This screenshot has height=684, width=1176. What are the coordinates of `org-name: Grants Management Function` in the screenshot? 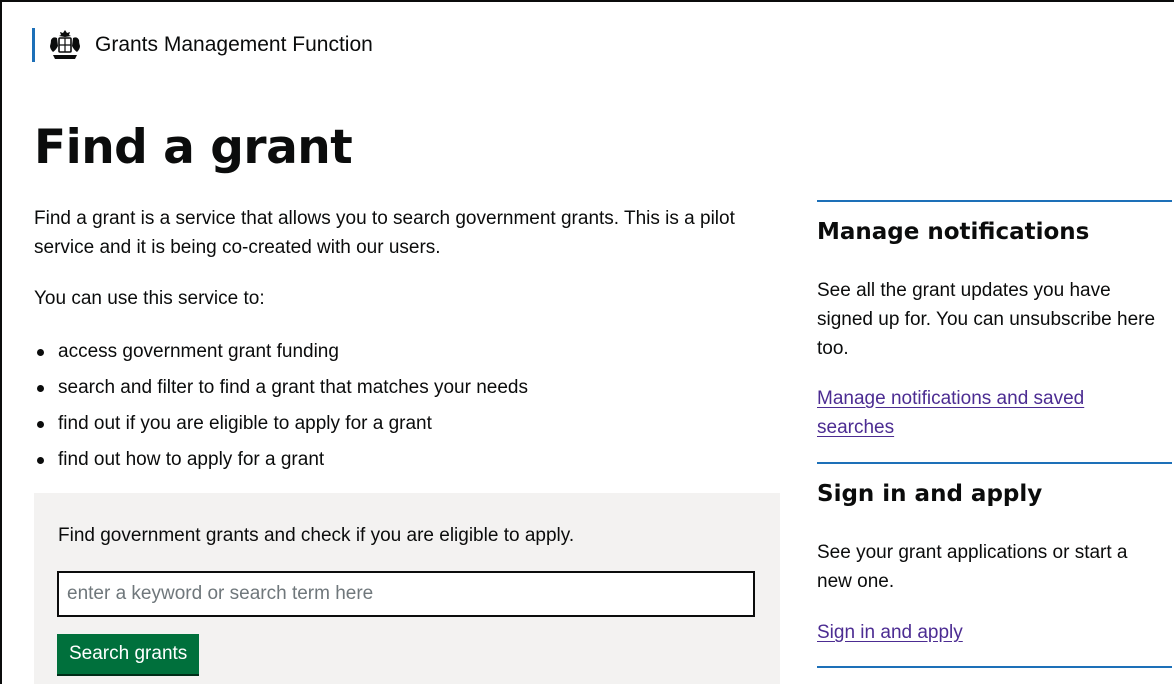 It's located at (234, 44).